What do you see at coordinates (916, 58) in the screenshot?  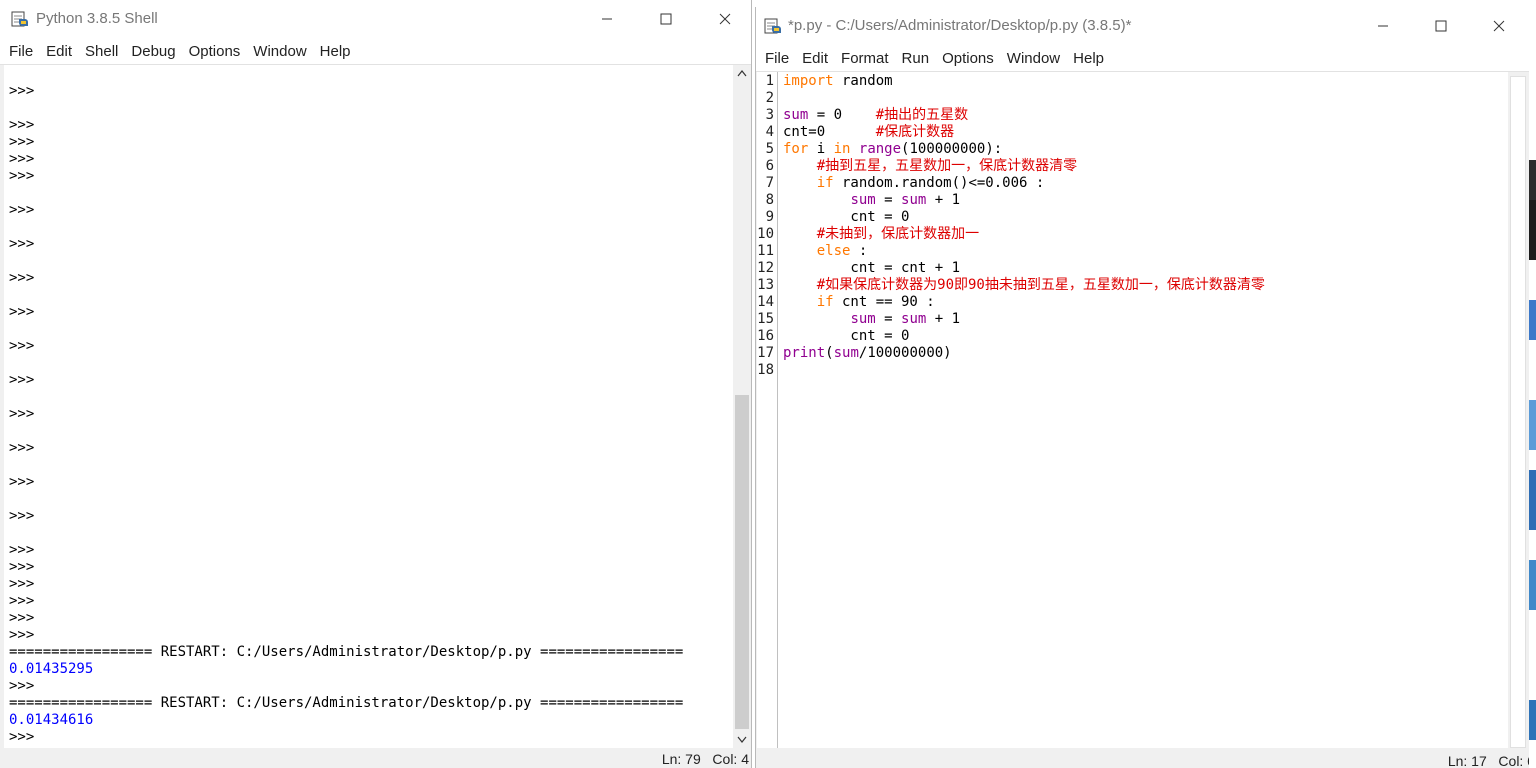 I see `menu-run: Run` at bounding box center [916, 58].